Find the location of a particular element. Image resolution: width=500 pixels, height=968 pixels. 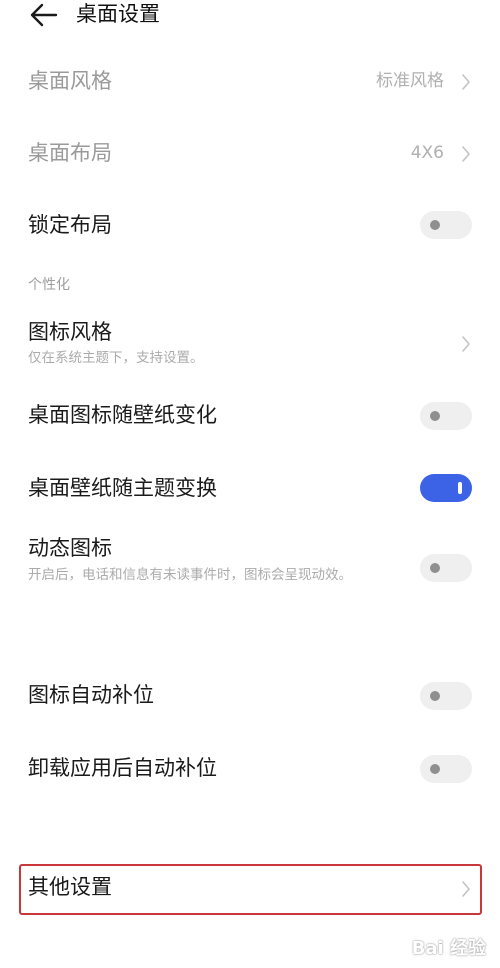

wallpaper-follow-theme-label: 桌面壁纸随主题变换 is located at coordinates (122, 488).